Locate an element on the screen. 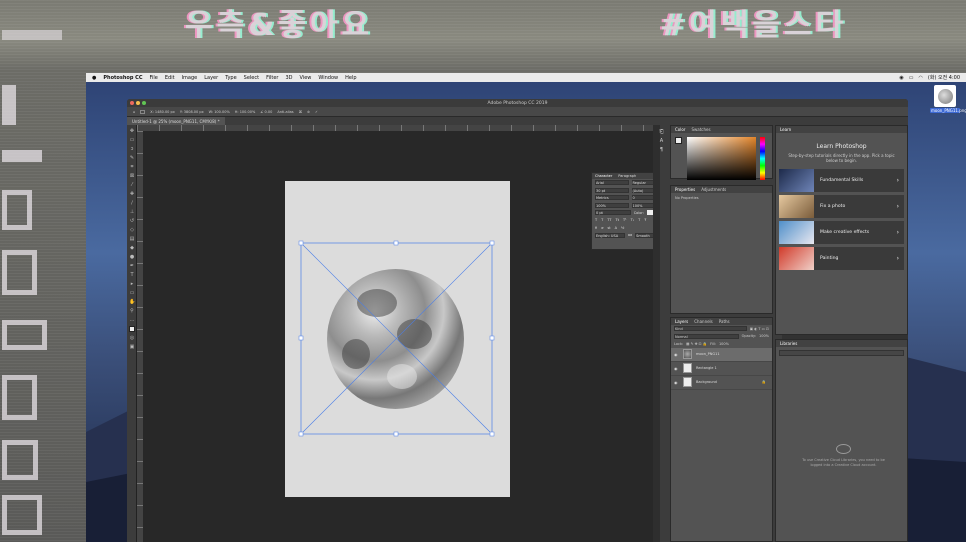 This screenshot has height=542, width=966. desktop-file-icon: moon_PNG11.png is located at coordinates (948, 99).